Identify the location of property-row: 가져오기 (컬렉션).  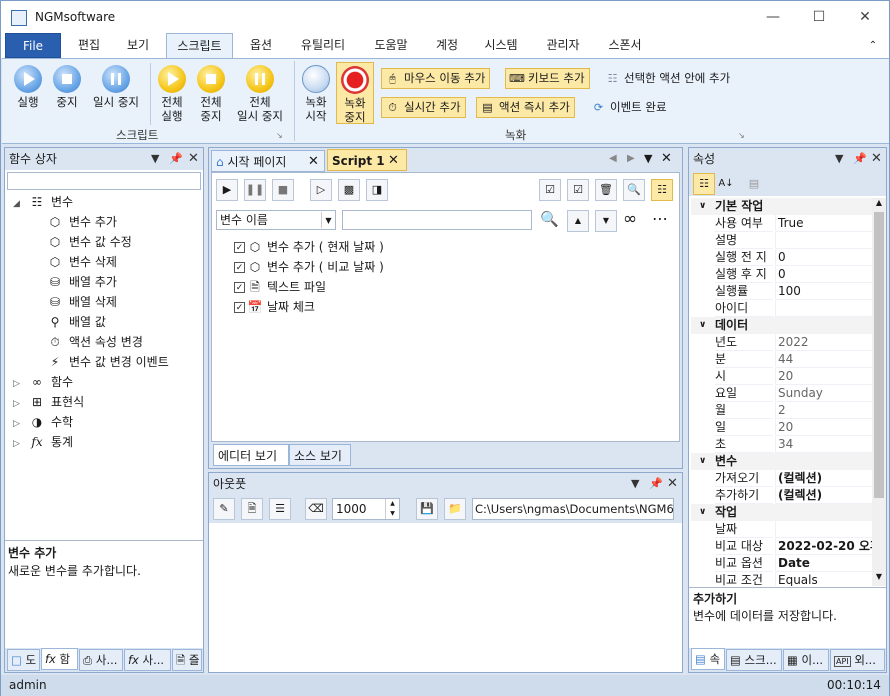
(781, 478).